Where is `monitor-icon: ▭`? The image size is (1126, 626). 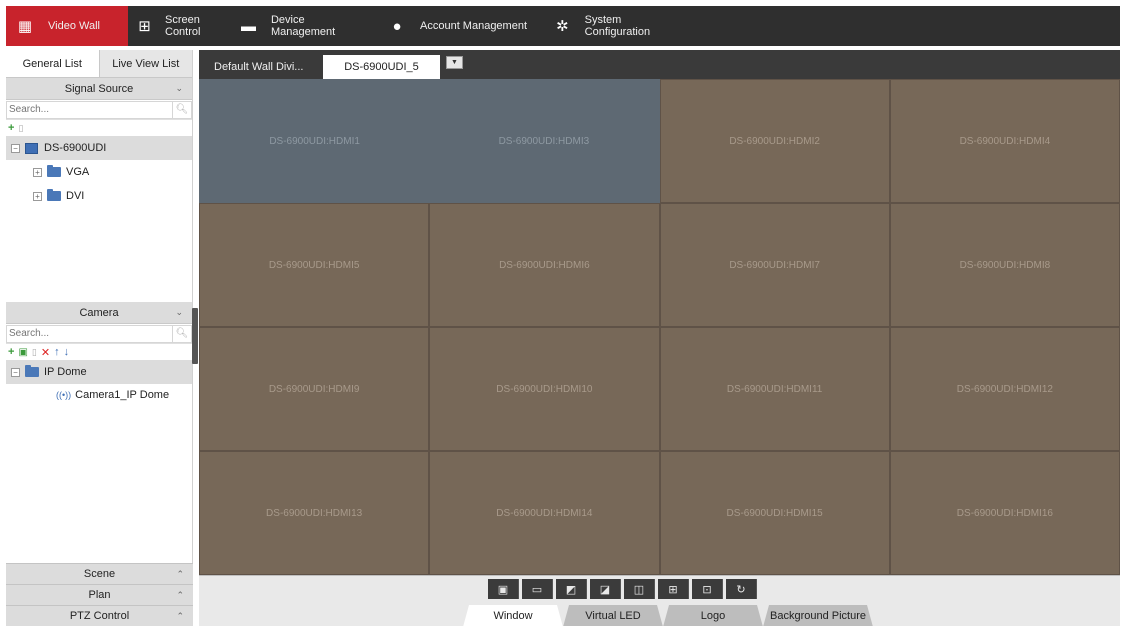
monitor-icon: ▭ is located at coordinates (537, 589).